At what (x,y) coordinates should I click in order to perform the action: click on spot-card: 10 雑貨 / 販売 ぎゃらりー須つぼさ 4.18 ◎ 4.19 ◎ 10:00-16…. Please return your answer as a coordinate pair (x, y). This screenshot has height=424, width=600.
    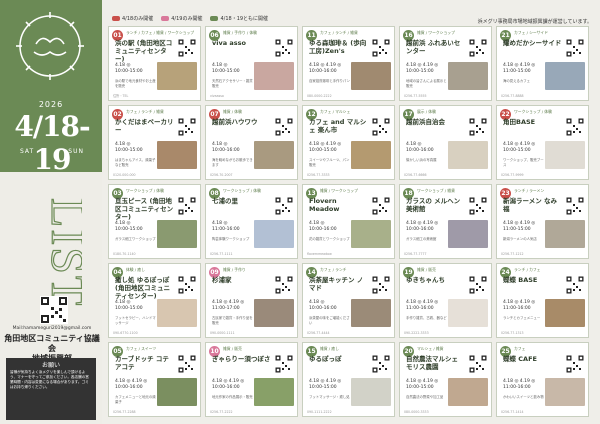
    Looking at the image, I should click on (251, 379).